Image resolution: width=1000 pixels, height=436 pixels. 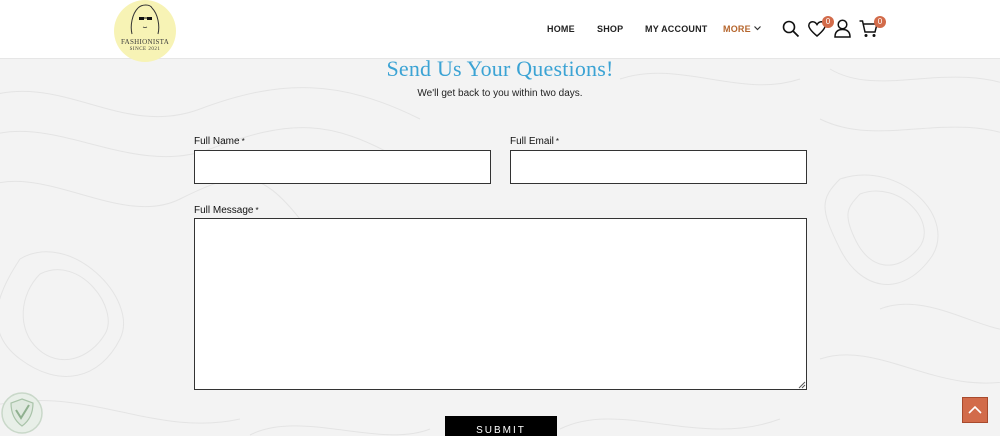 I want to click on cart-count-badge: 0, so click(x=880, y=22).